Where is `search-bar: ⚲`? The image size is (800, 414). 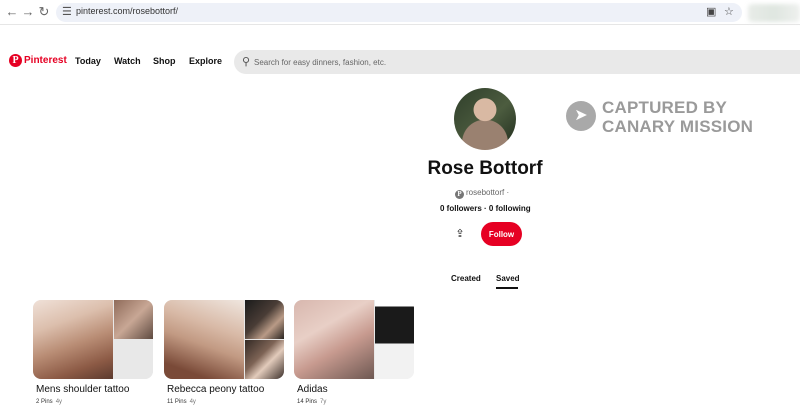 search-bar: ⚲ is located at coordinates (517, 62).